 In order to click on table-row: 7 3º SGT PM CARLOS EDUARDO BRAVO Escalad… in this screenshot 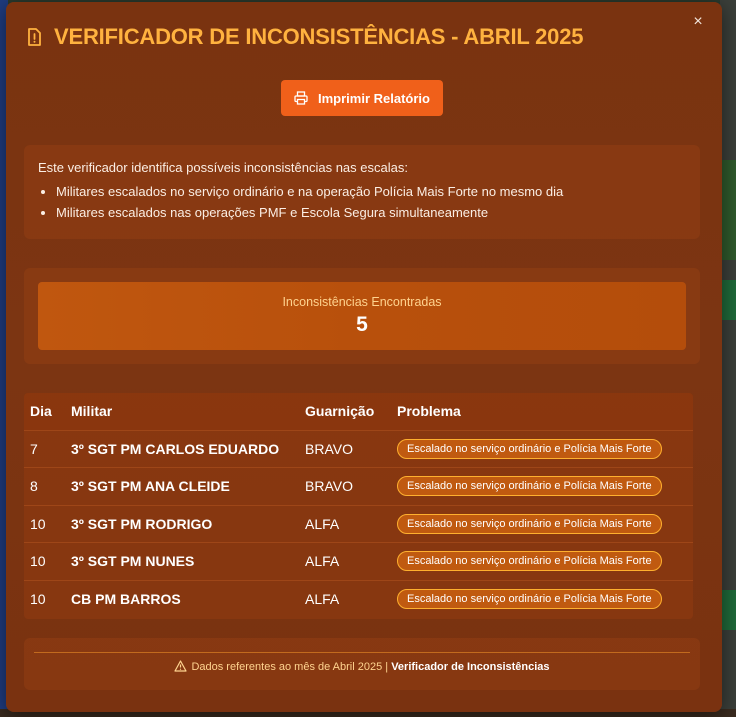, I will do `click(358, 448)`.